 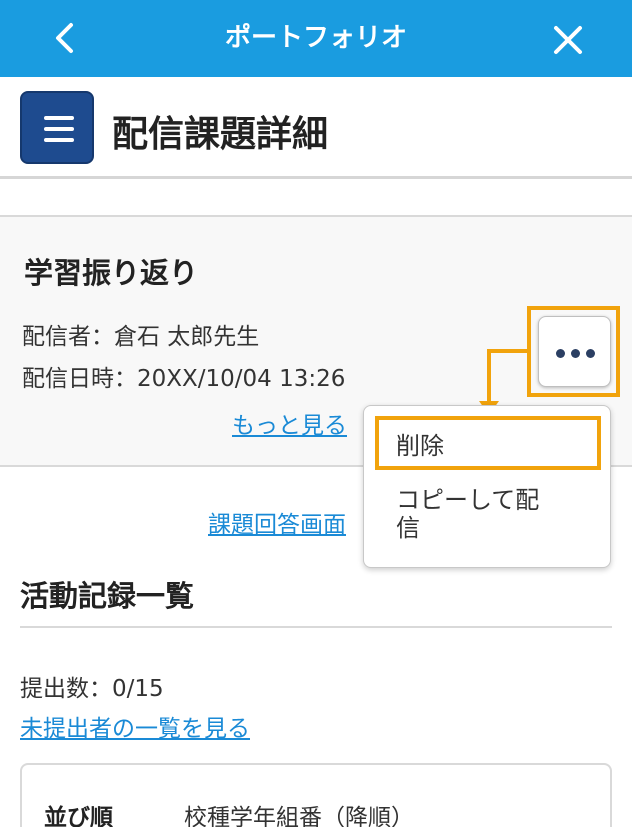 I want to click on activity-section-title: 活動記録一覧, so click(x=107, y=596).